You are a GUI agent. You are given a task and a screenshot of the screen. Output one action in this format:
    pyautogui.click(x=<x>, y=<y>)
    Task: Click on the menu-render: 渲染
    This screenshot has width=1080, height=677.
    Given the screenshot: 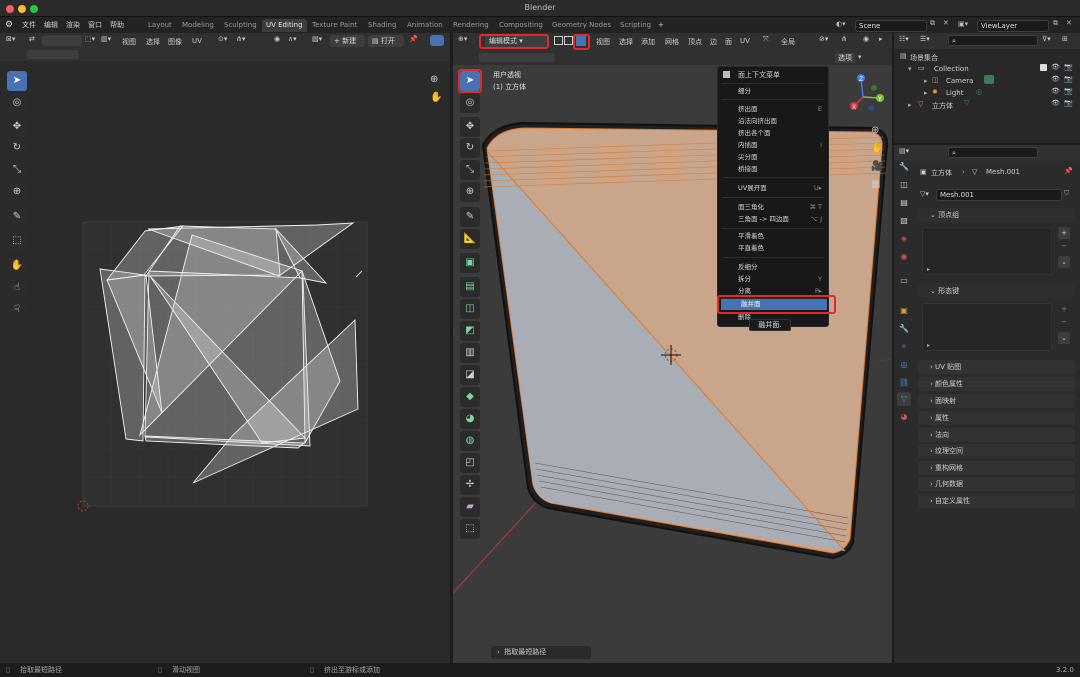 What is the action you would take?
    pyautogui.click(x=73, y=25)
    